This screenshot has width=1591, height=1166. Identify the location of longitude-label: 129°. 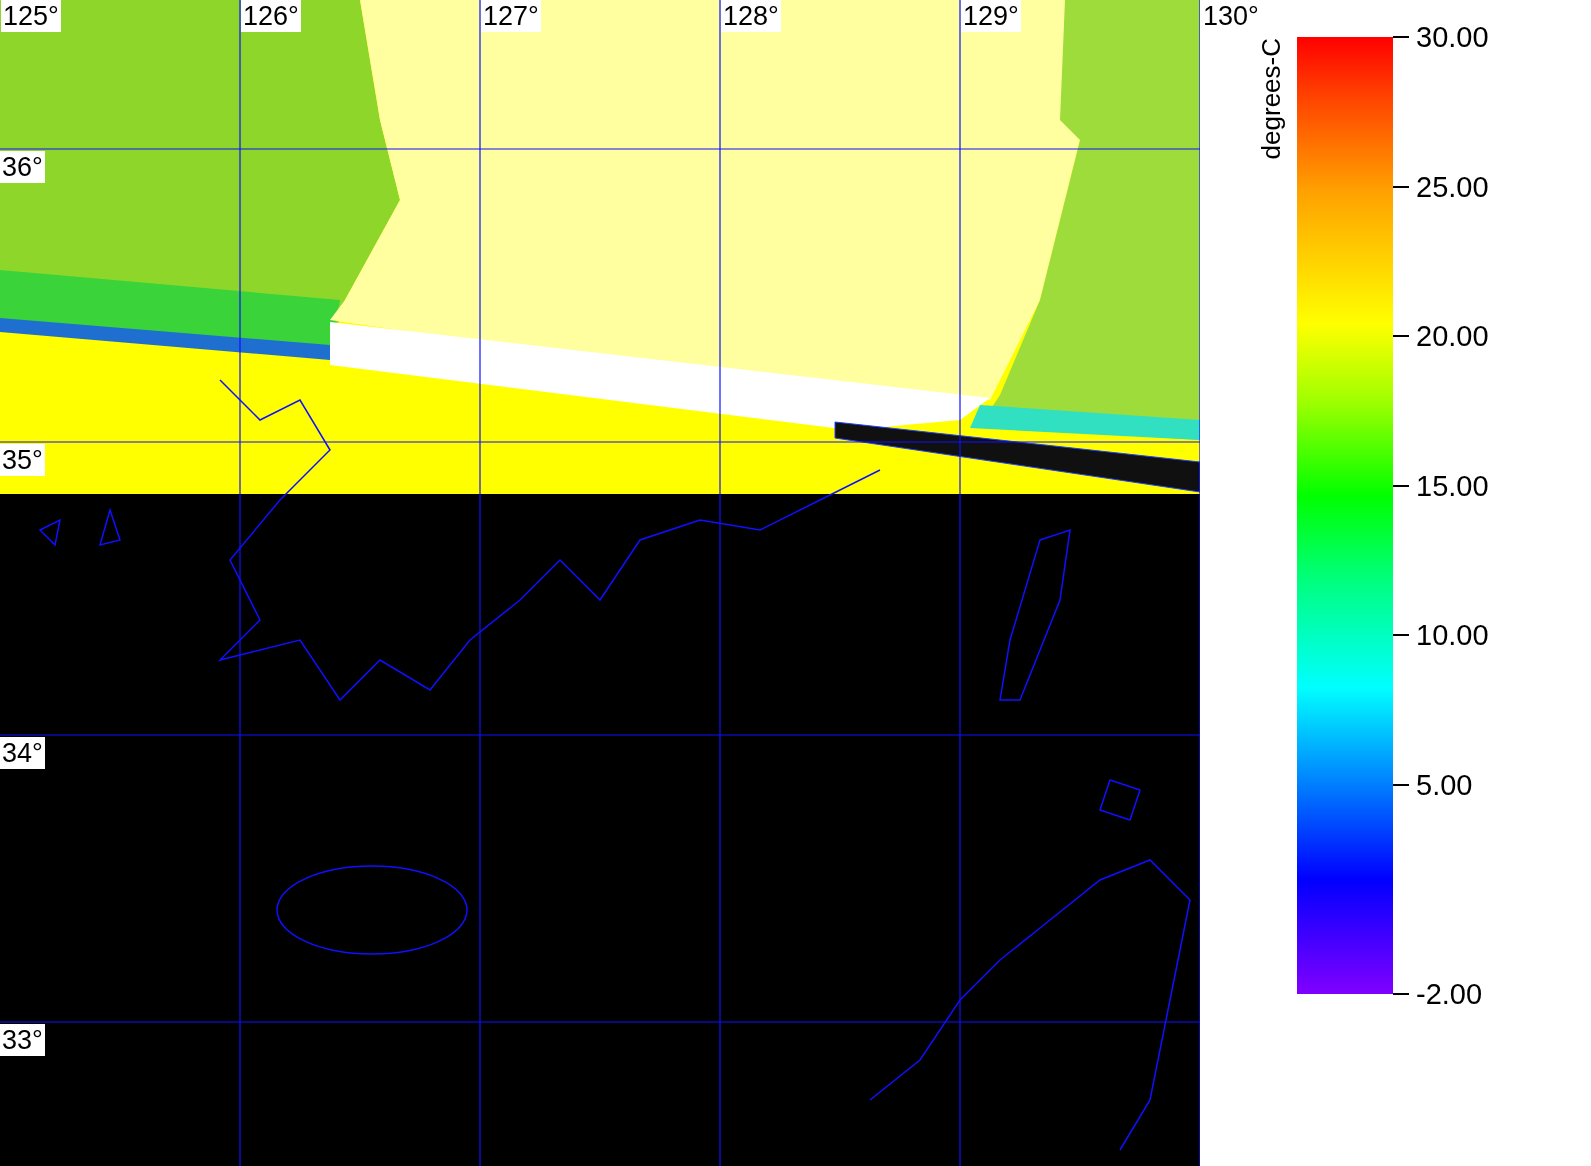
(991, 16).